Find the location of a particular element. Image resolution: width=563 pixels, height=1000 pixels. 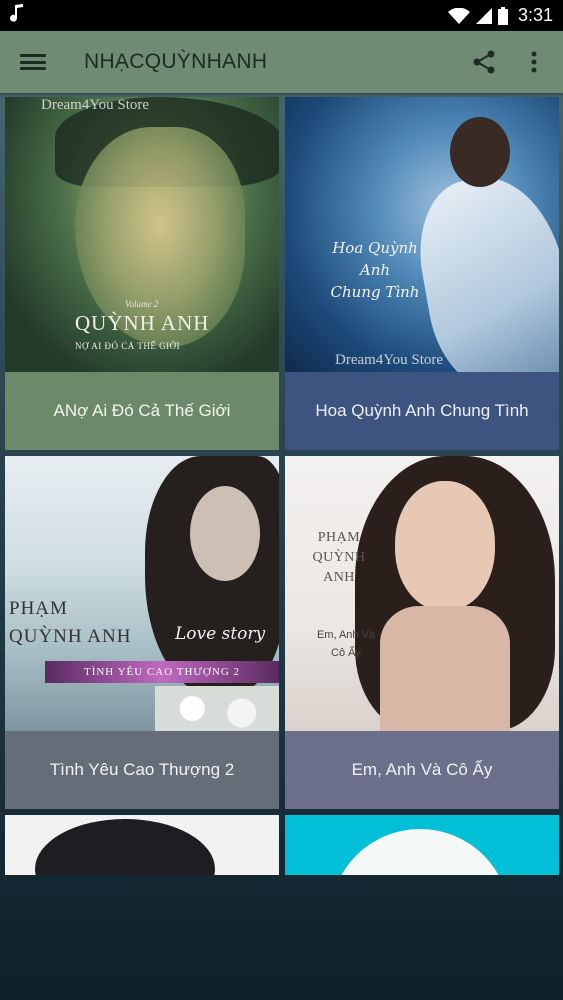

hamburger-menu-icon is located at coordinates (33, 62).